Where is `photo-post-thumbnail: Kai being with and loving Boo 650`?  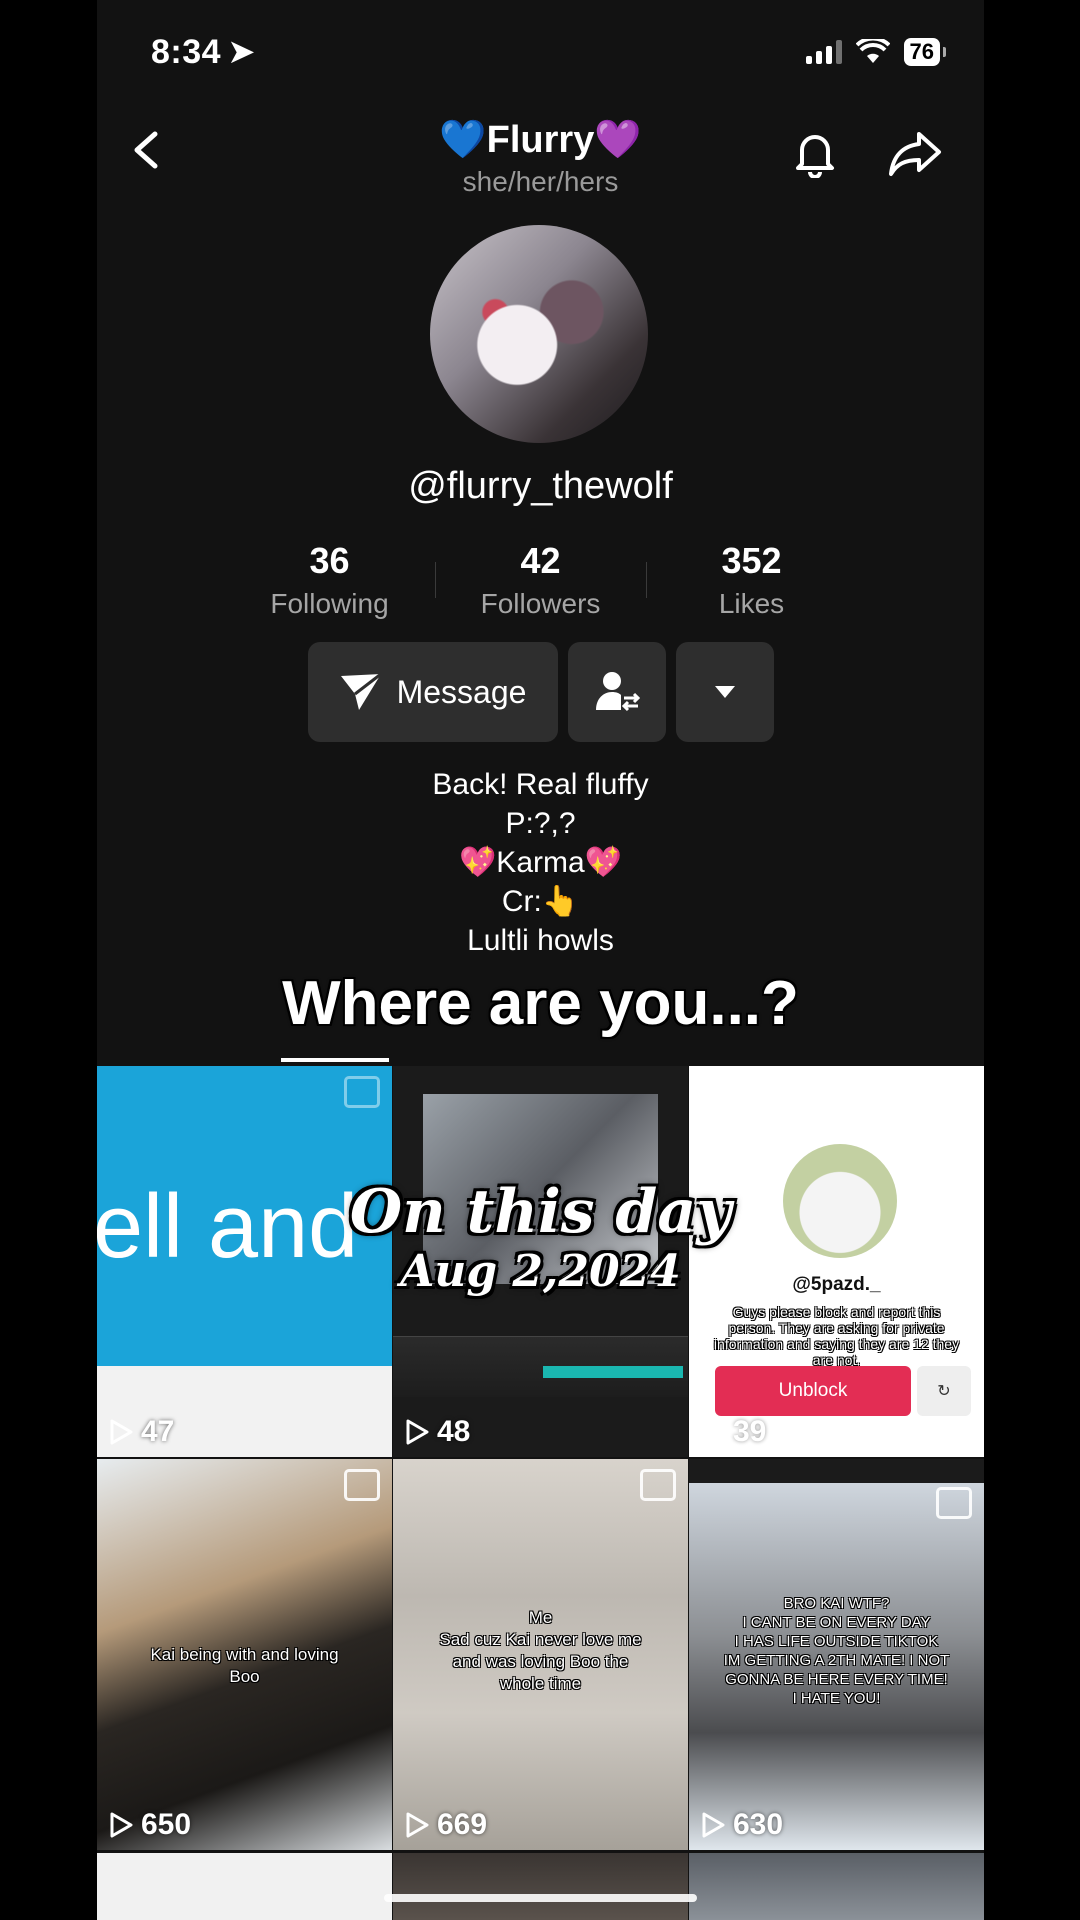 photo-post-thumbnail: Kai being with and loving Boo 650 is located at coordinates (244, 1654).